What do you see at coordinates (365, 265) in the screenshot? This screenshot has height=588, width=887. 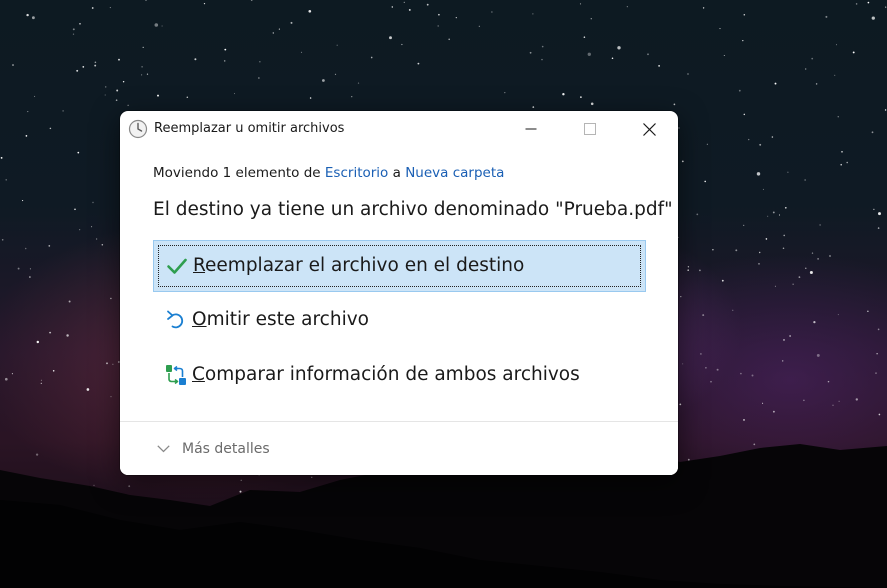 I see `replace-label-rest: eemplazar el archivo en el destino` at bounding box center [365, 265].